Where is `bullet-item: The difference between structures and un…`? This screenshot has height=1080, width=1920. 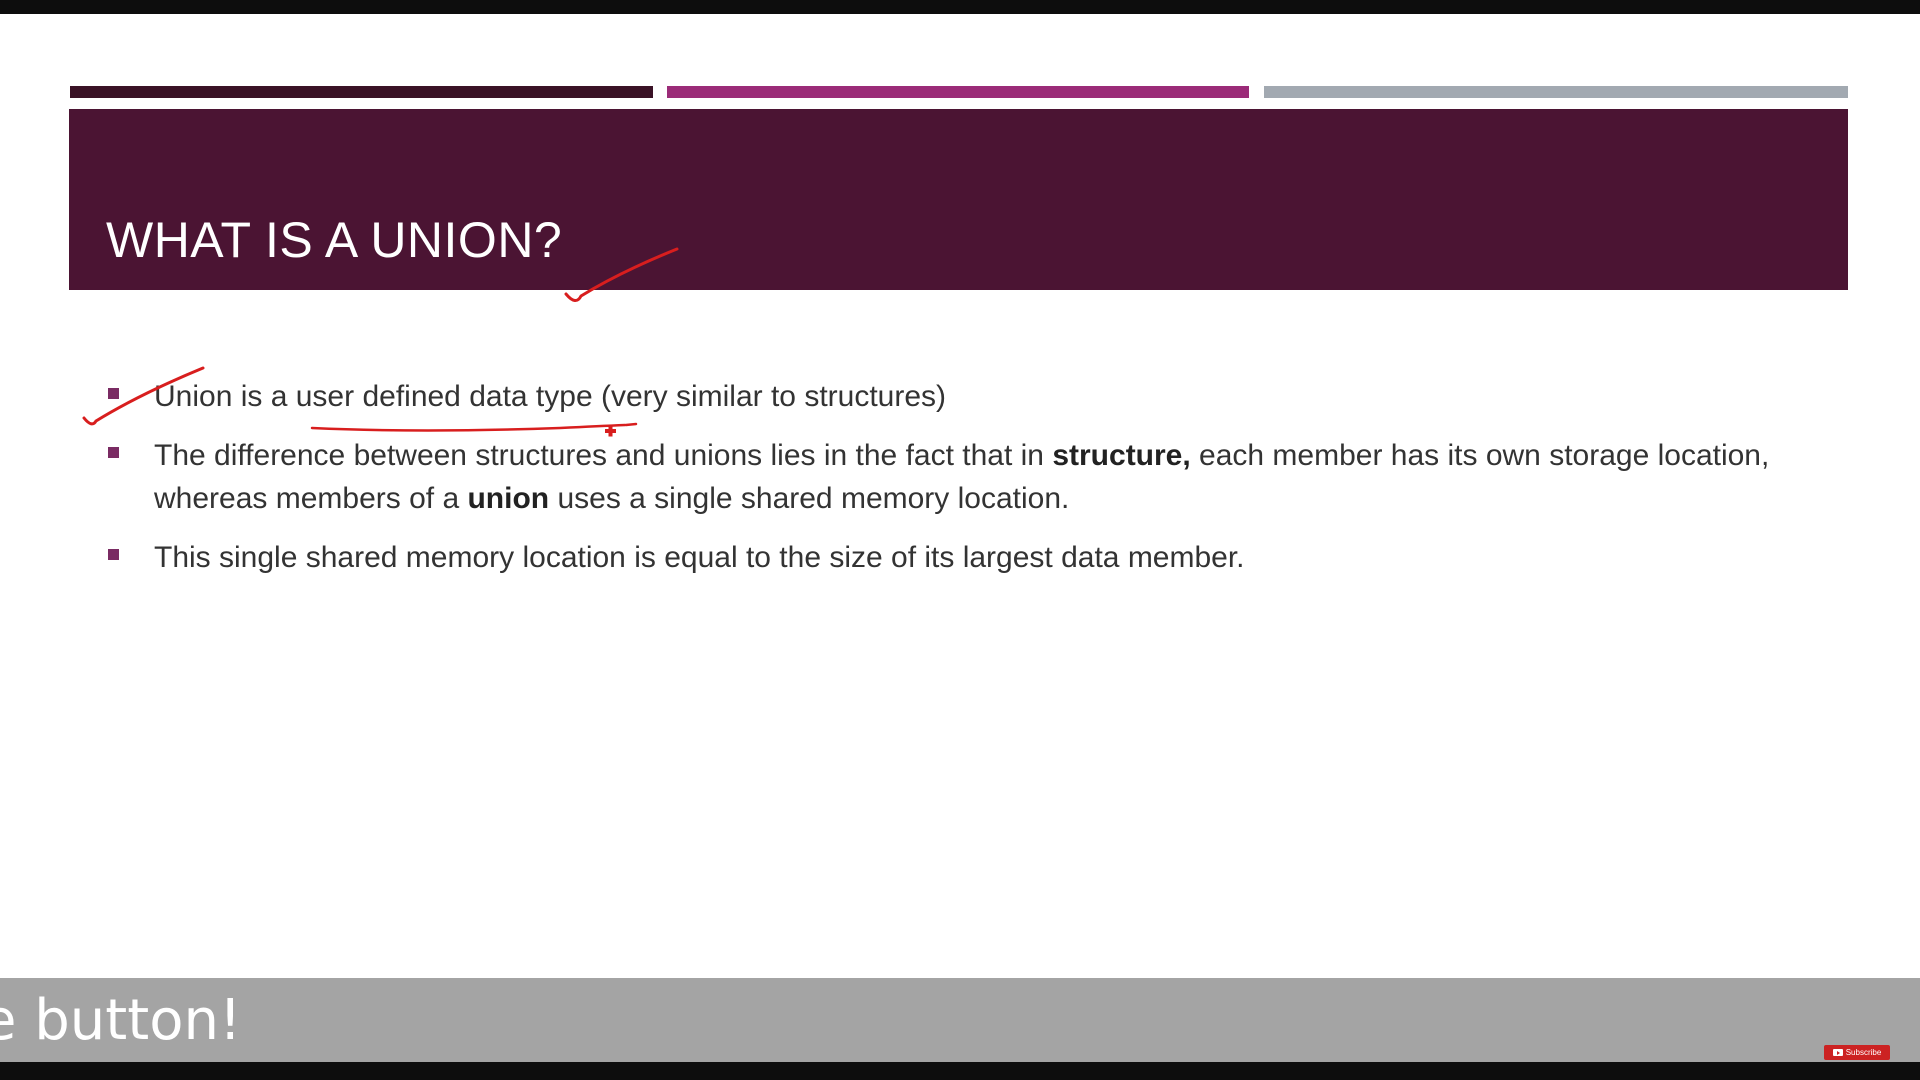
bullet-item: The difference between structures and un… is located at coordinates (958, 477).